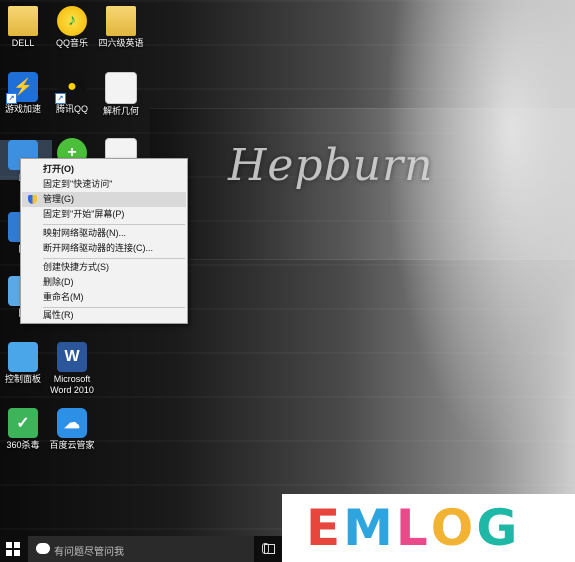 This screenshot has height=562, width=575. Describe the element at coordinates (104, 184) in the screenshot. I see `menu-item-pin-quick-access: 固定到"快速访问"` at that location.